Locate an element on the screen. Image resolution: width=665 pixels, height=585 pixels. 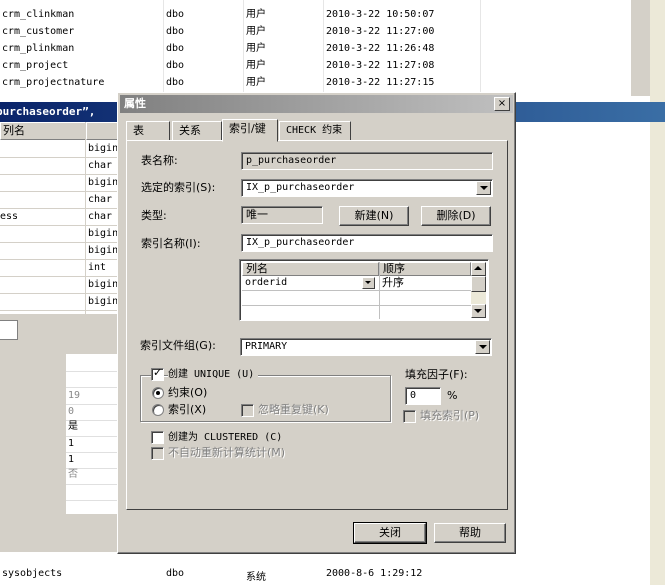
fill-factor-label: 填充因子(F): is located at coordinates (436, 374).